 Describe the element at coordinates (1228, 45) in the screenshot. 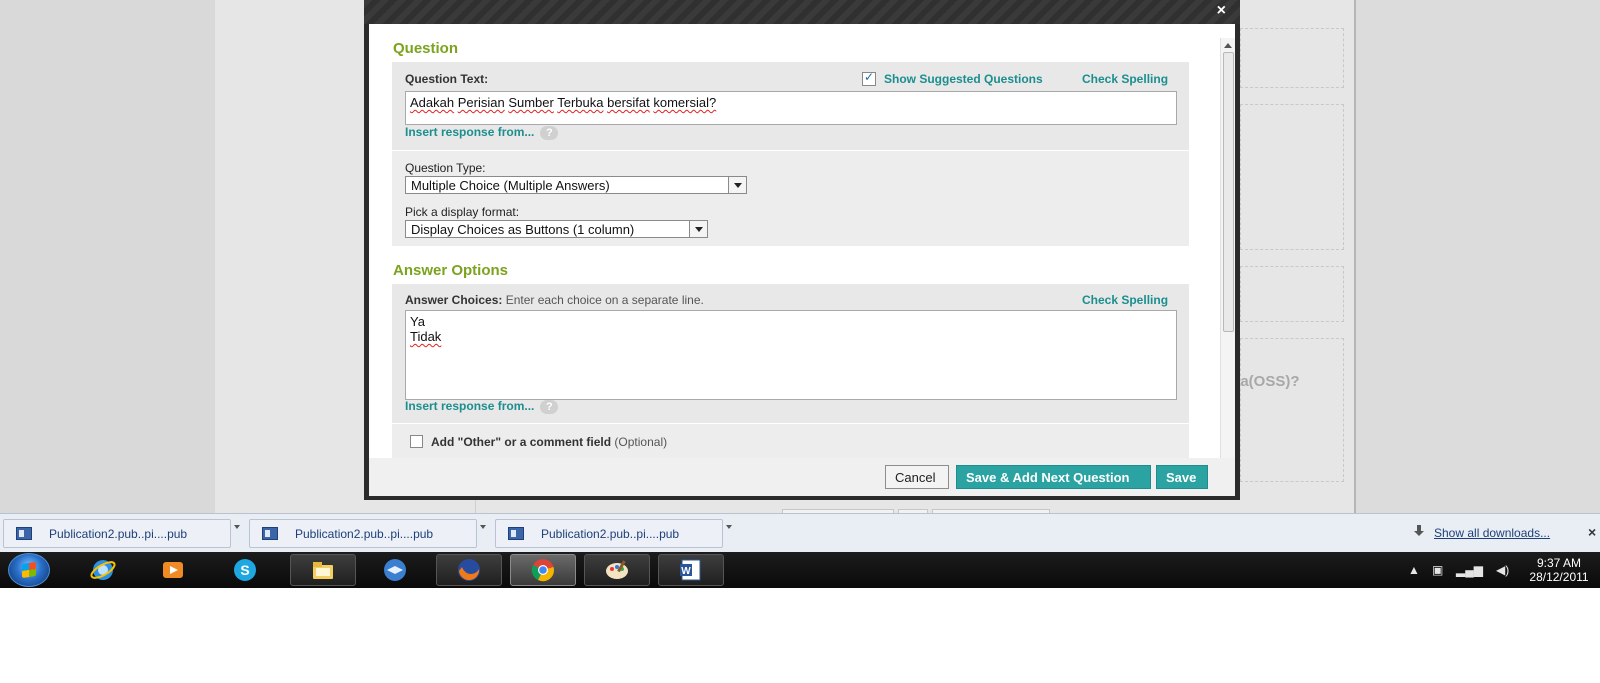

I see `scroll-up-icon` at that location.